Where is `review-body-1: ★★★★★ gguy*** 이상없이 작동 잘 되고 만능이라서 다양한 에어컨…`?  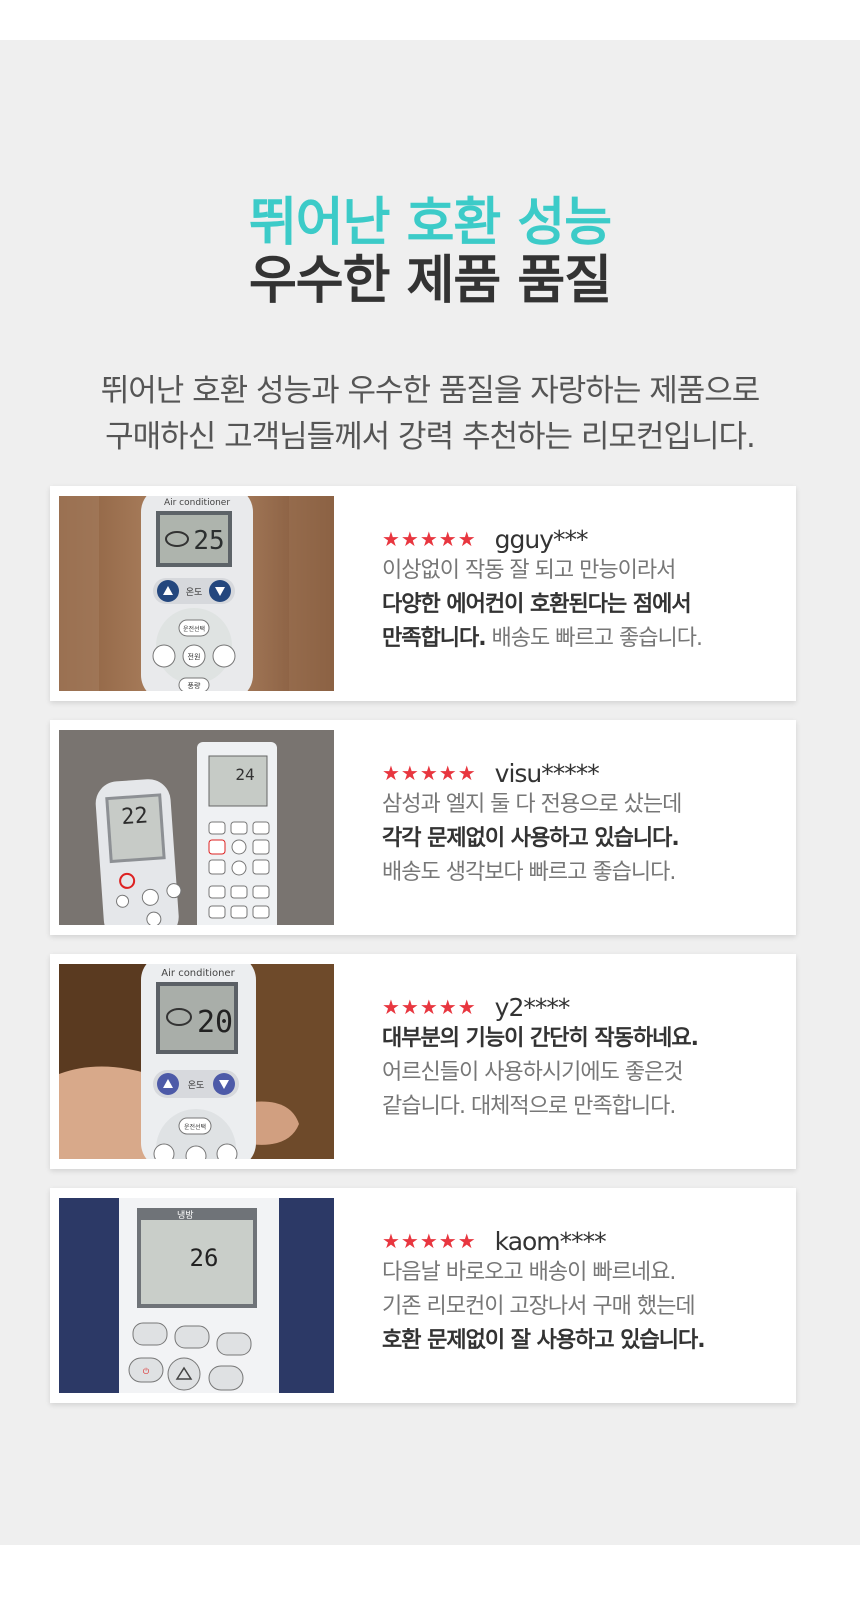
review-body-1: ★★★★★ gguy*** 이상없이 작동 잘 되고 만능이라서 다양한 에어컨… is located at coordinates (582, 590).